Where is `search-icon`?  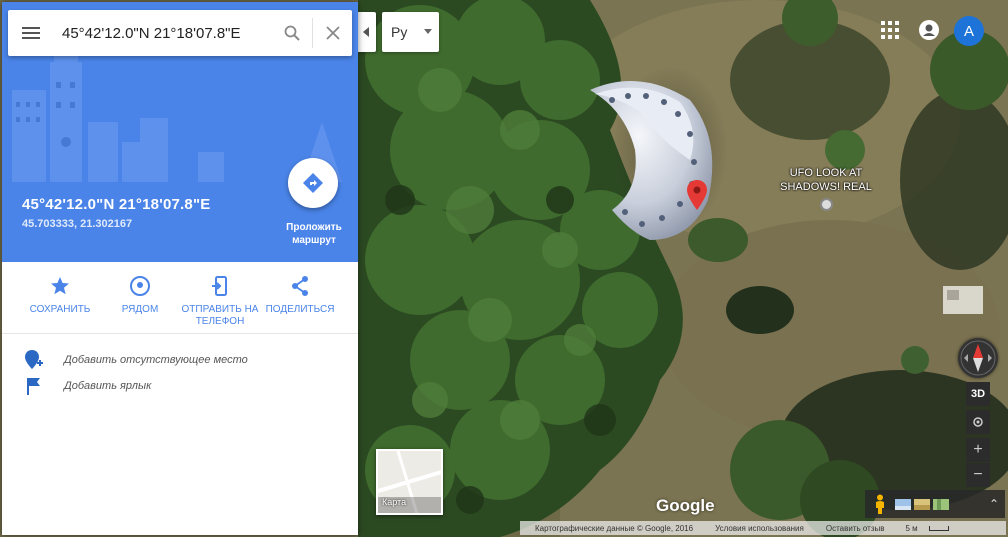
search-icon is located at coordinates (292, 33).